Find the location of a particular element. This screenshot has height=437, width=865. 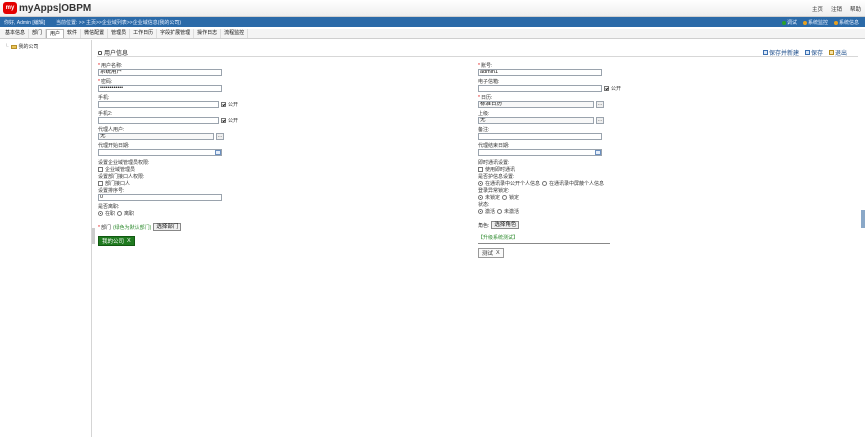

dept-label: 部门 is located at coordinates (105, 227).